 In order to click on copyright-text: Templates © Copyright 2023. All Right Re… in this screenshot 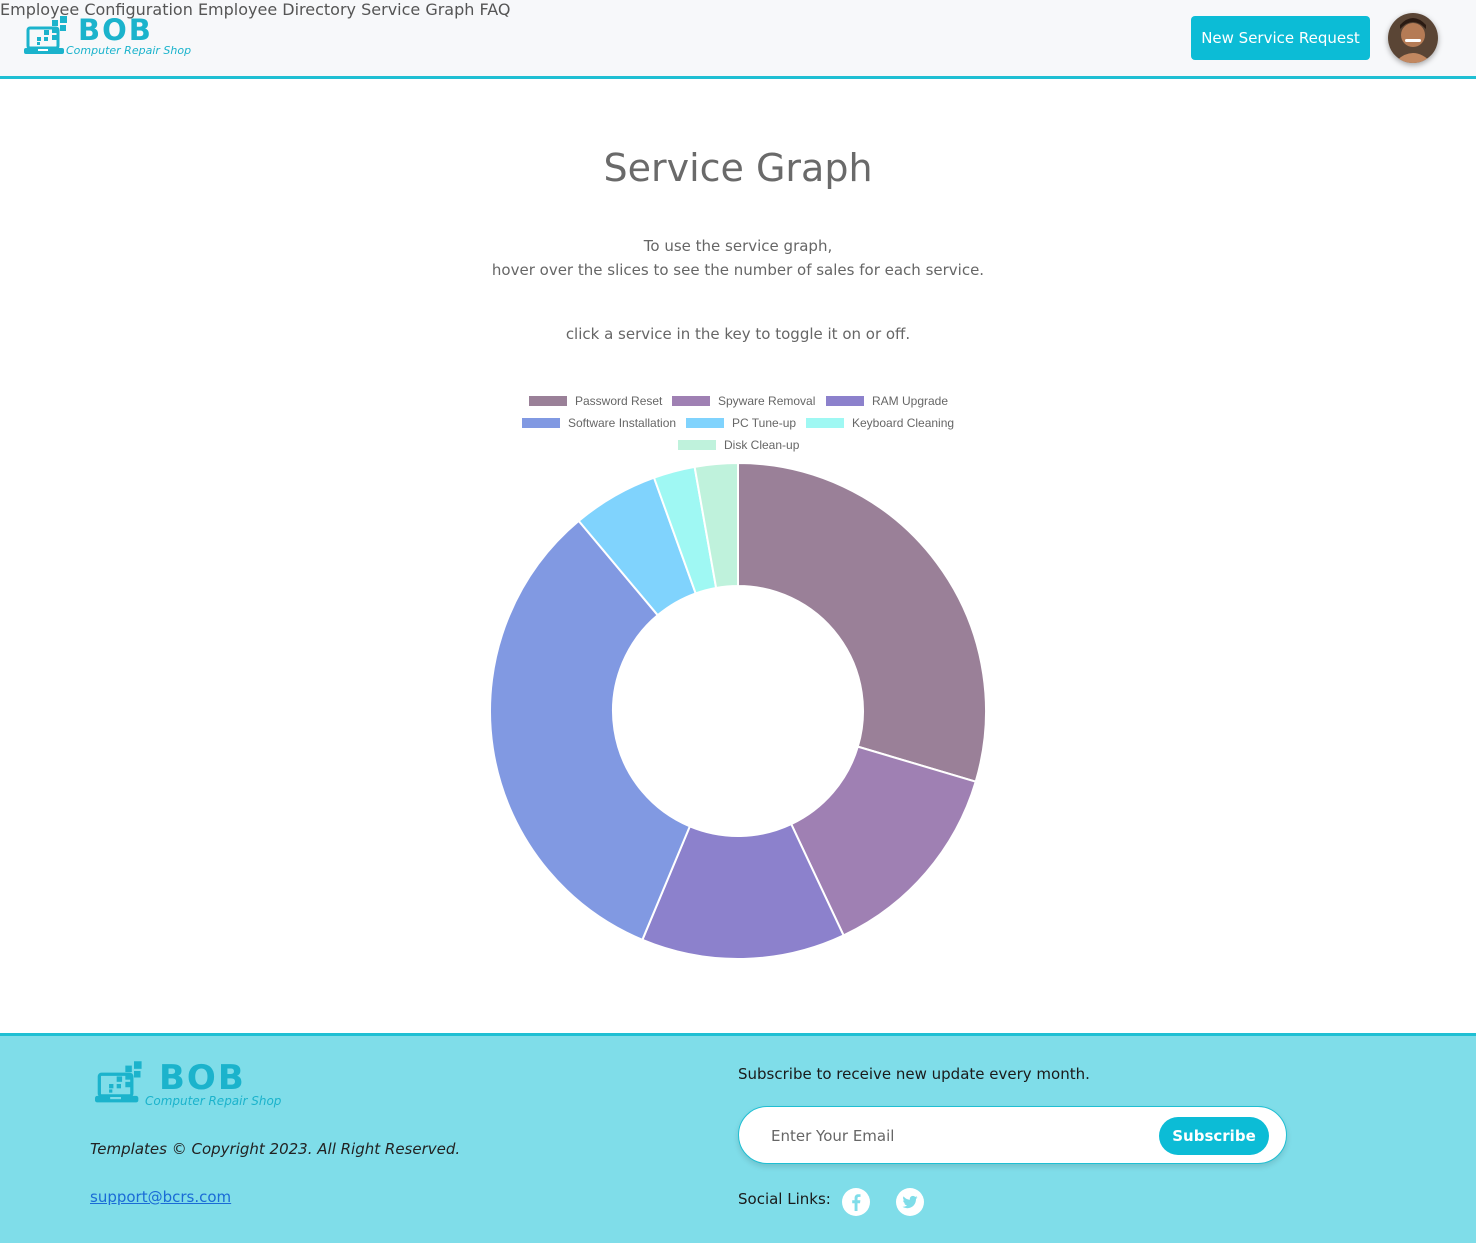, I will do `click(275, 1149)`.